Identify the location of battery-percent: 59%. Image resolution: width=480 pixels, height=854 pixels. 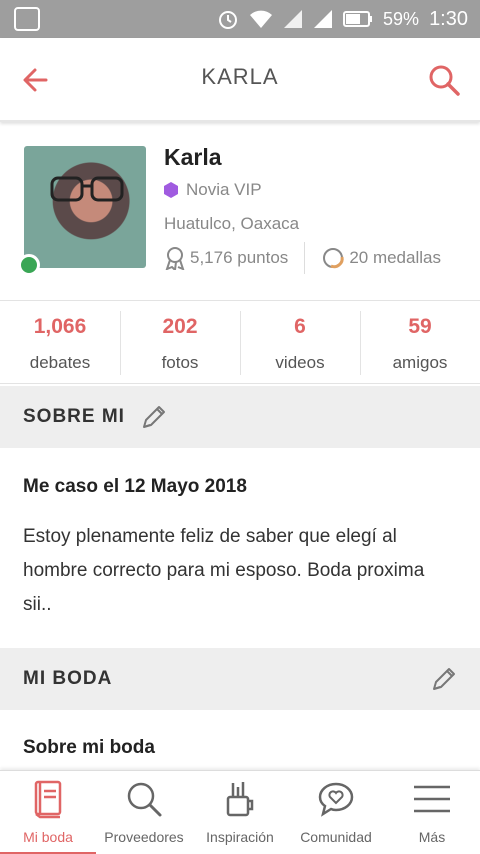
(401, 18).